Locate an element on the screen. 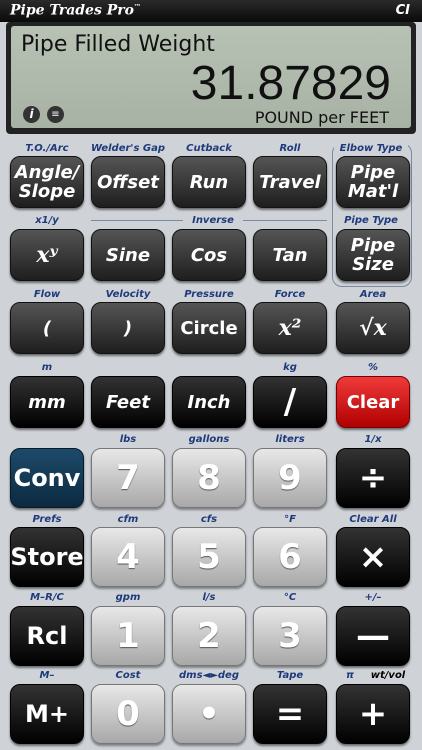 The image size is (422, 750). close-paren-button: ) is located at coordinates (128, 328).